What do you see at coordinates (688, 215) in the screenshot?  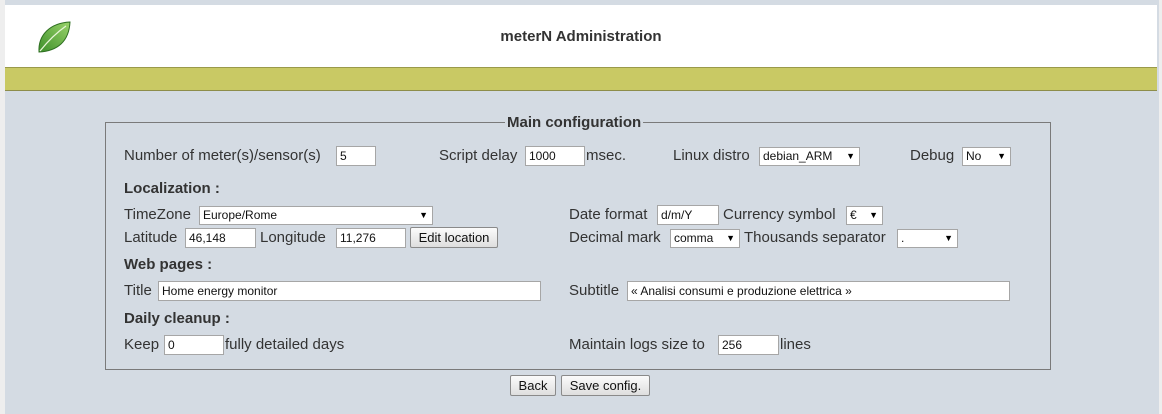 I see `date-format-input` at bounding box center [688, 215].